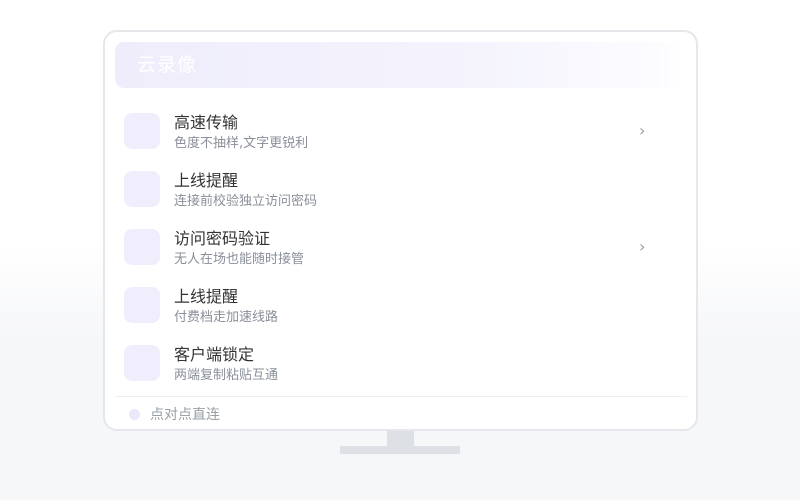 The image size is (800, 500). I want to click on item-title: 客户端锁定, so click(214, 354).